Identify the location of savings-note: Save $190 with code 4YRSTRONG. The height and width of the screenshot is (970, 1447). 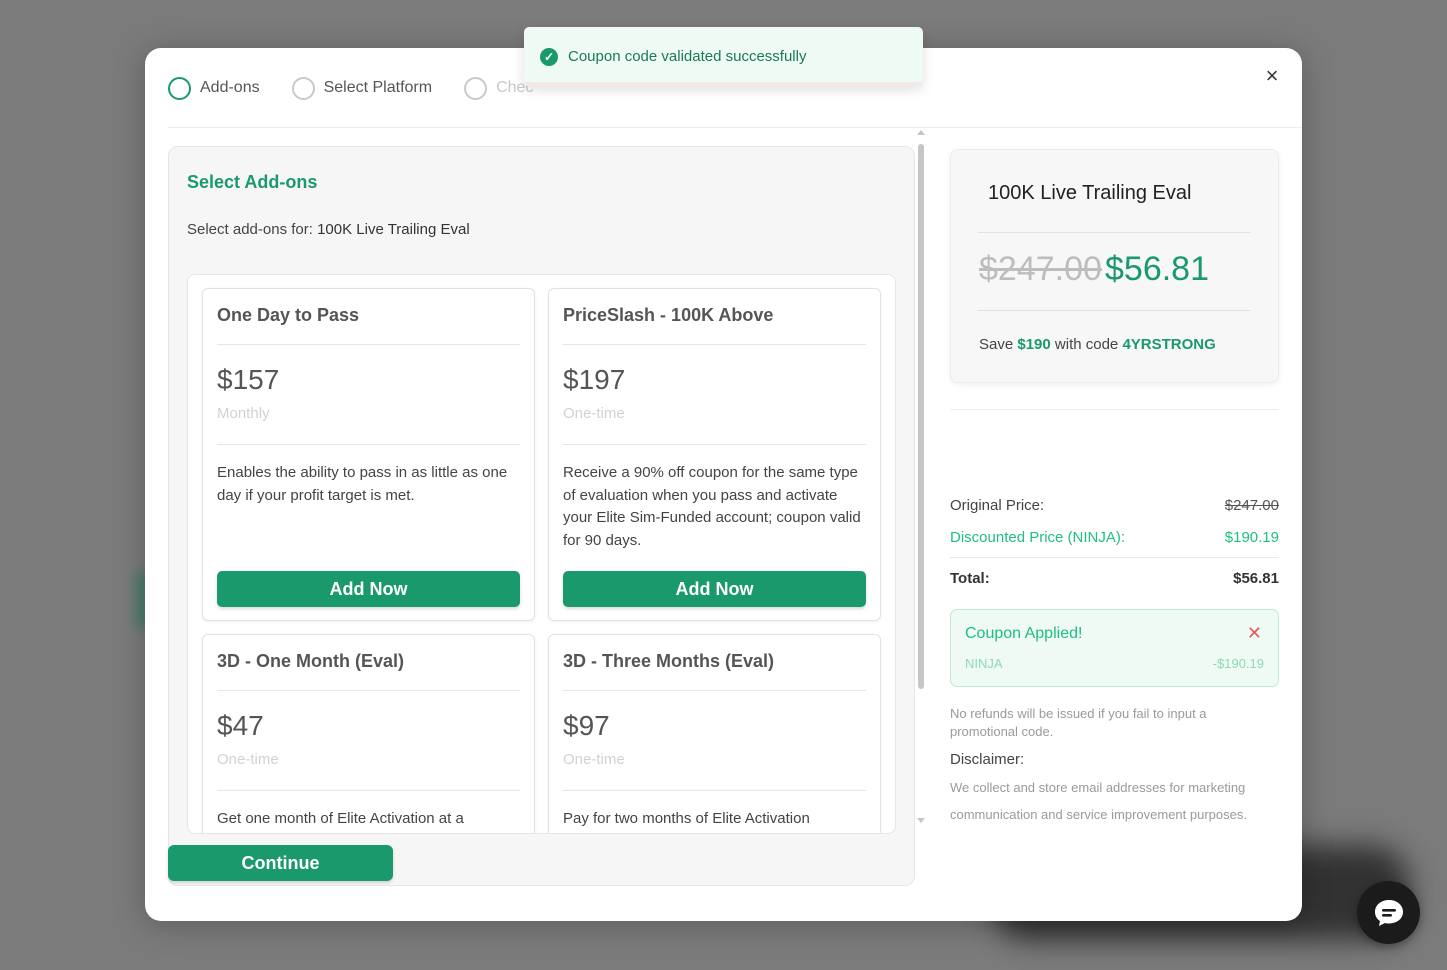
(1097, 344).